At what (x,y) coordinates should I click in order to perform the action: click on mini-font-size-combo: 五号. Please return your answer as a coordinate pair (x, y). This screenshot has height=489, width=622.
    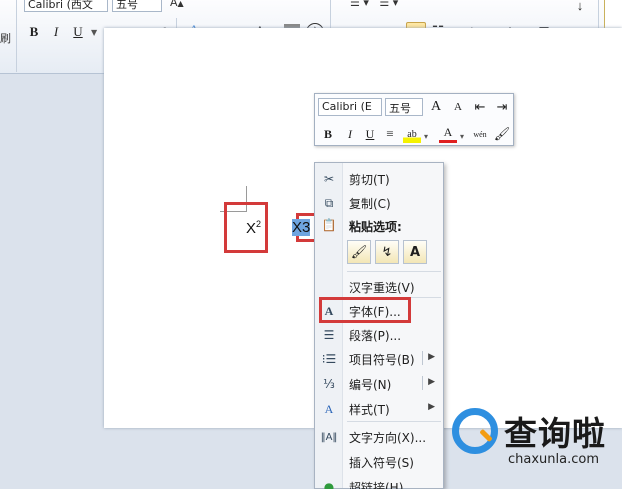
    Looking at the image, I should click on (404, 107).